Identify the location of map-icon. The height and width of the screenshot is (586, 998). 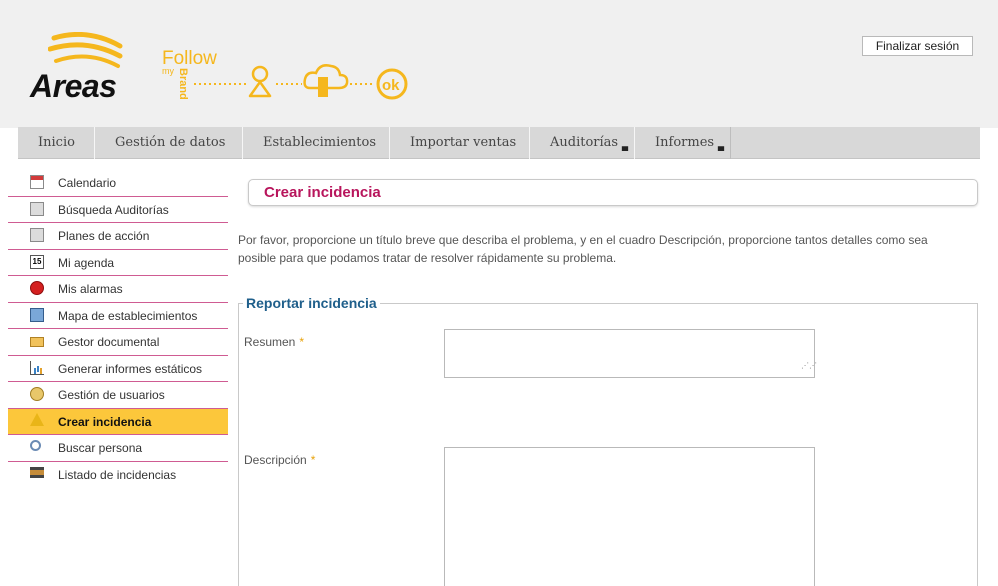
(37, 314).